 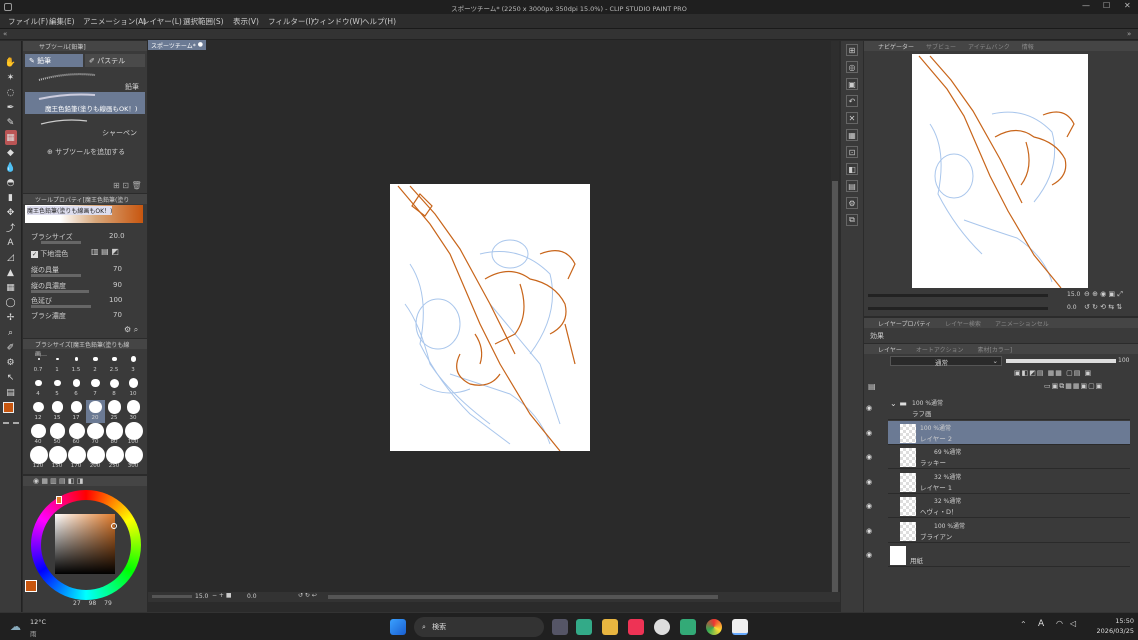 What do you see at coordinates (85, 103) in the screenshot?
I see `subtool-item-maou-pencil: 魔王色鉛筆(塗りも線画もOK！)` at bounding box center [85, 103].